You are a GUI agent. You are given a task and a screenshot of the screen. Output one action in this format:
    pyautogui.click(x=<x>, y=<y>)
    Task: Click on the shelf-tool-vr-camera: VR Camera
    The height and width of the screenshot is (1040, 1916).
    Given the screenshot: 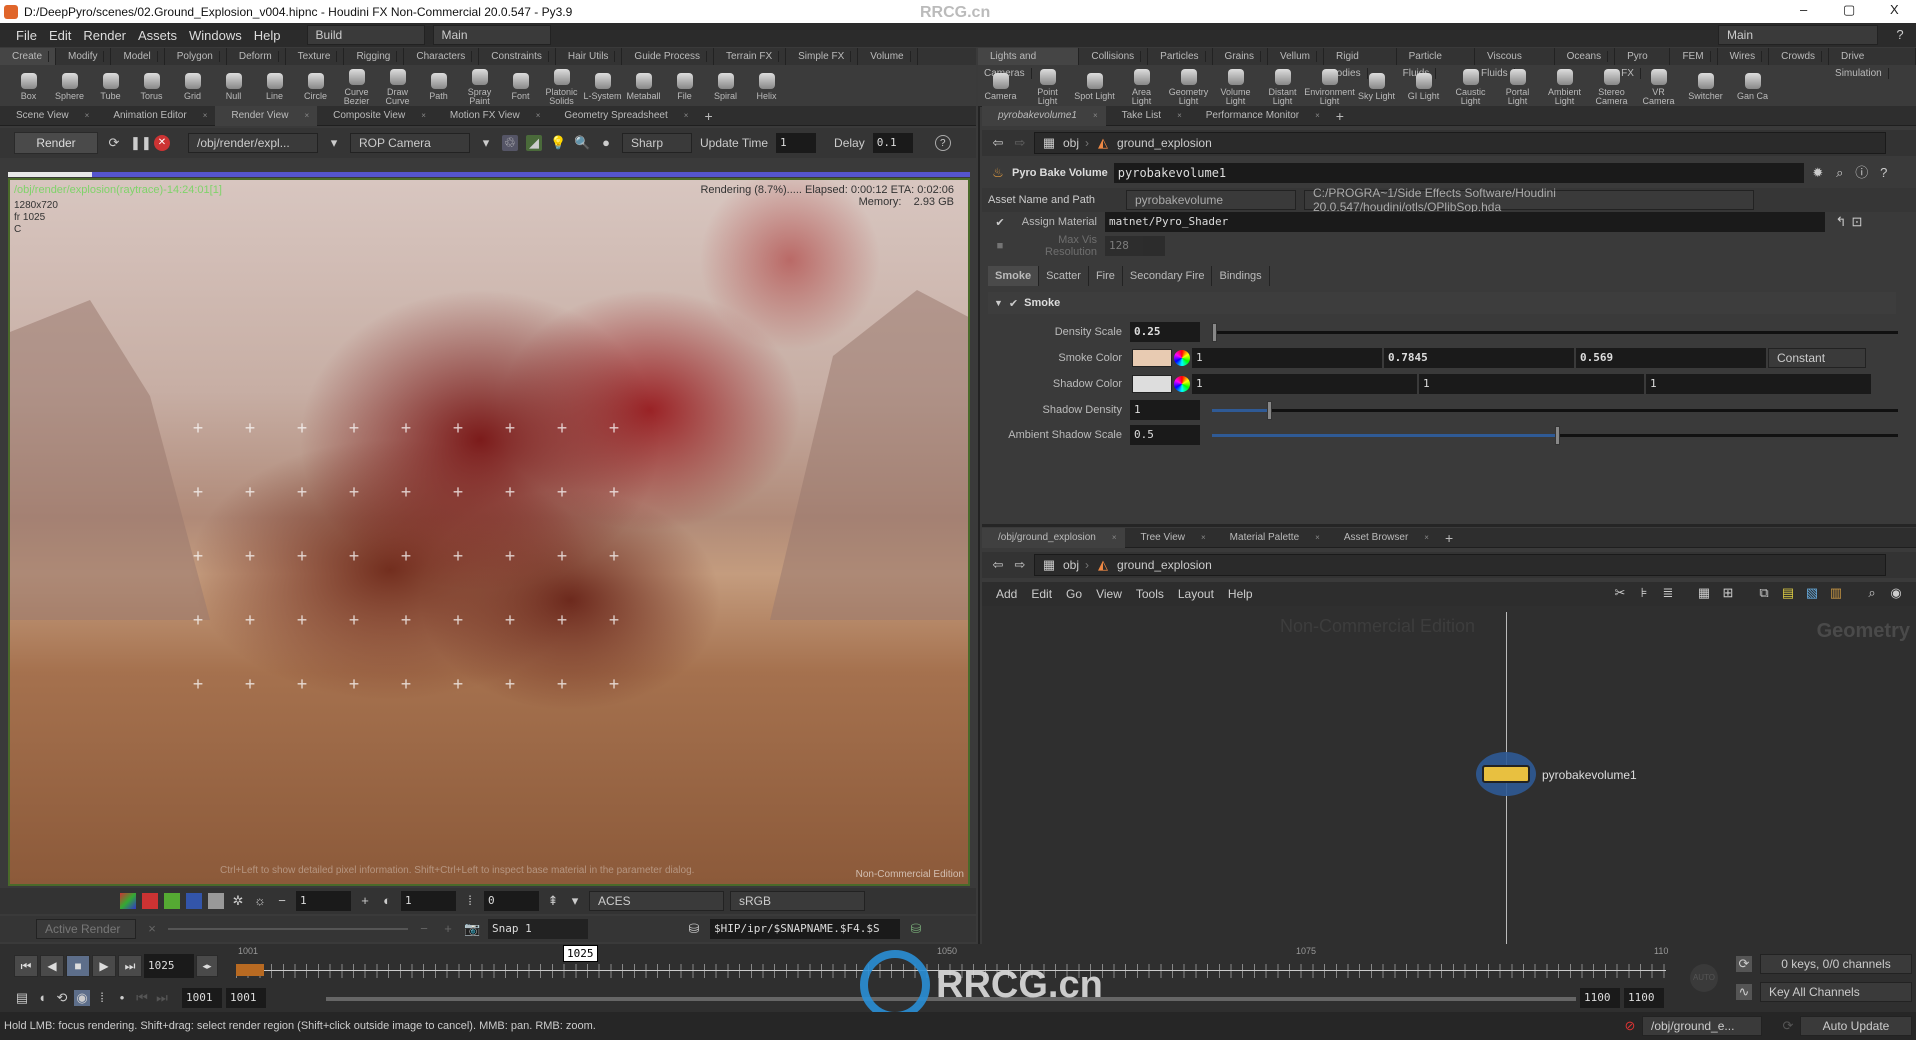 What is the action you would take?
    pyautogui.click(x=1658, y=86)
    